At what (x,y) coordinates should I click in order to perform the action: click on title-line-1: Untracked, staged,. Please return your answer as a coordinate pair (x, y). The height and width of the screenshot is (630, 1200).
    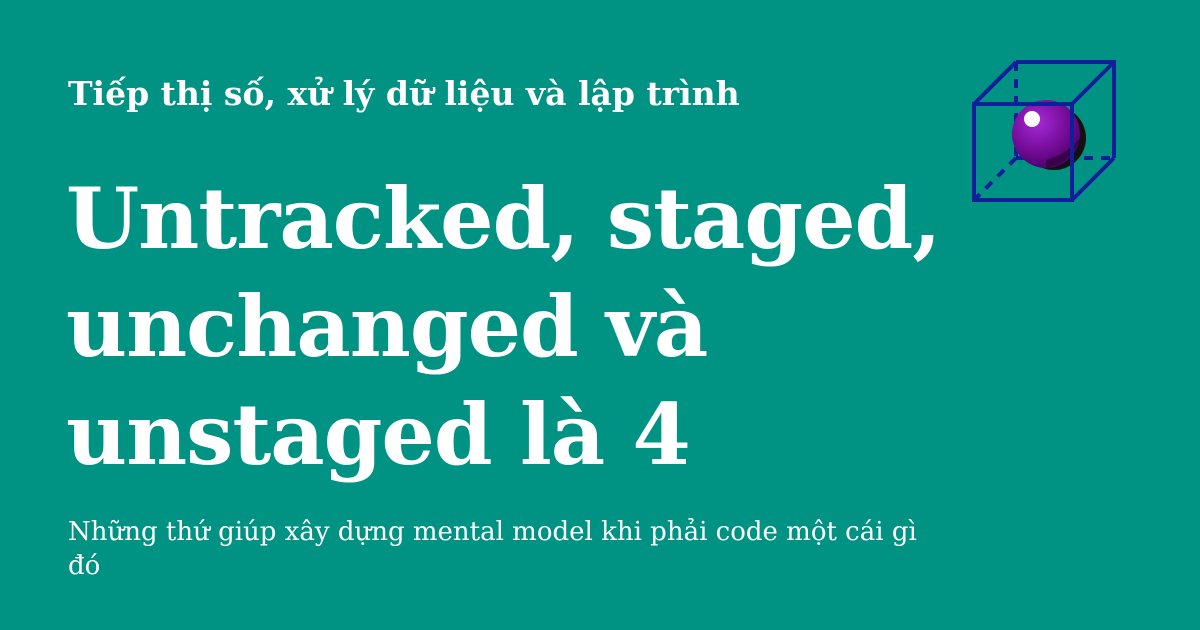
    Looking at the image, I should click on (504, 218).